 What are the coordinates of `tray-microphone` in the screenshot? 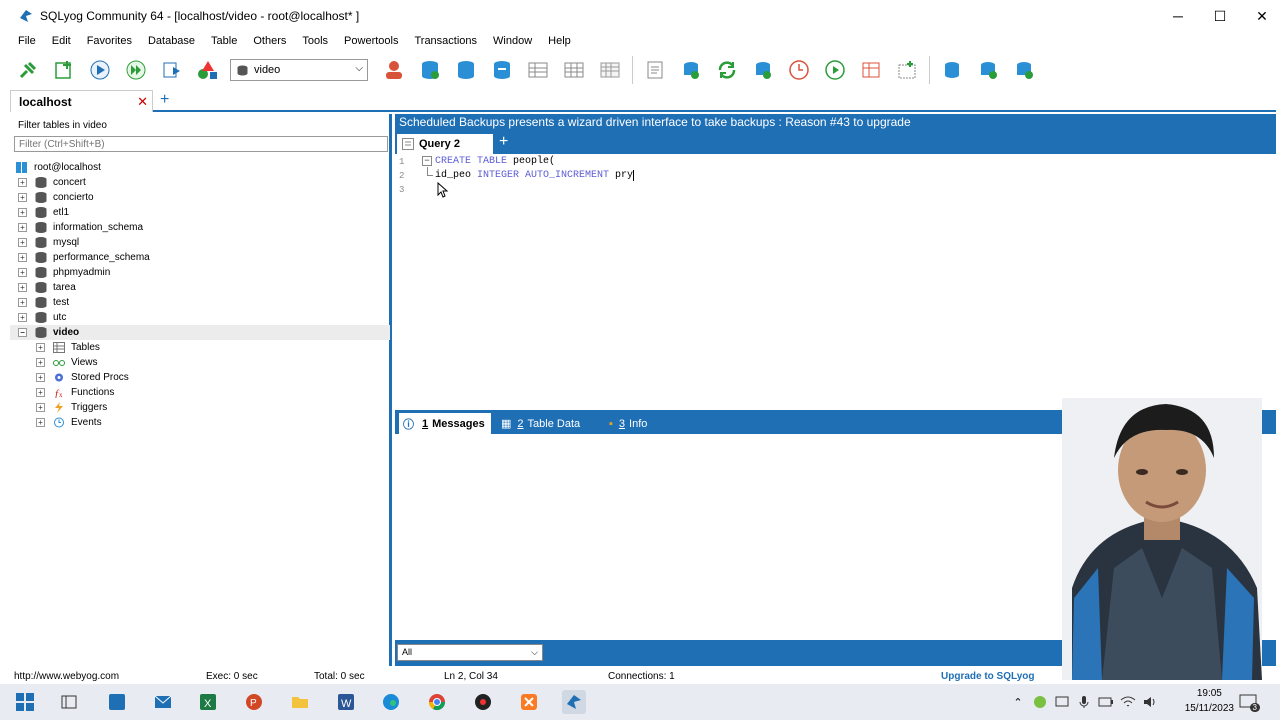 It's located at (1084, 702).